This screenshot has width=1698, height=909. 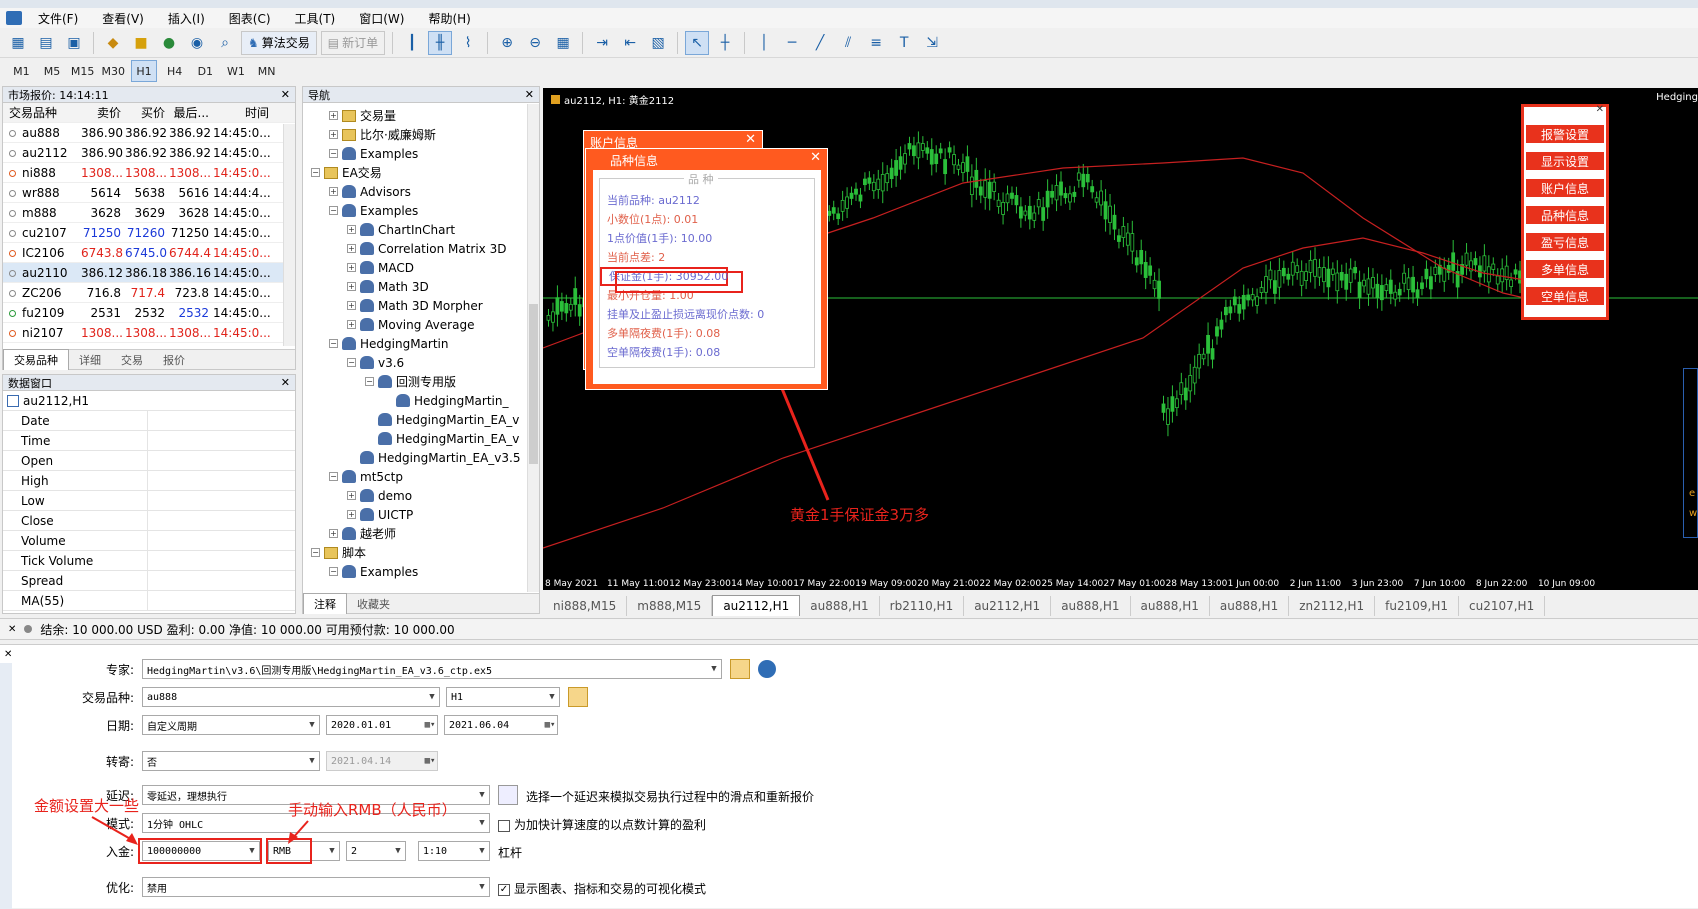 What do you see at coordinates (421, 286) in the screenshot?
I see `navigator-item: + Math 3D` at bounding box center [421, 286].